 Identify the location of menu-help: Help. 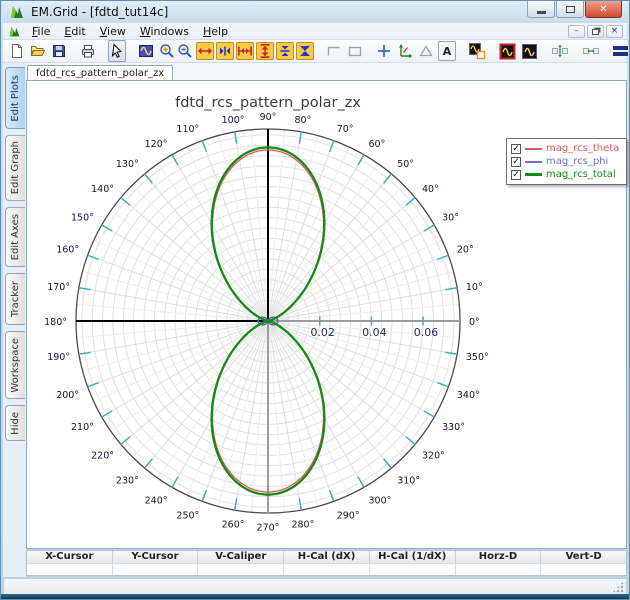
(215, 31).